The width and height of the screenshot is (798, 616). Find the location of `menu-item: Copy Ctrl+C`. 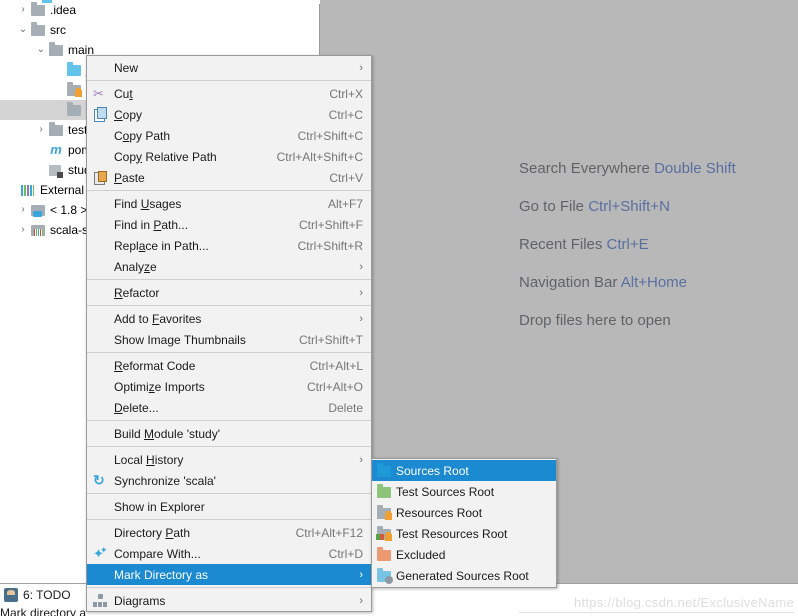

menu-item: Copy Ctrl+C is located at coordinates (229, 114).